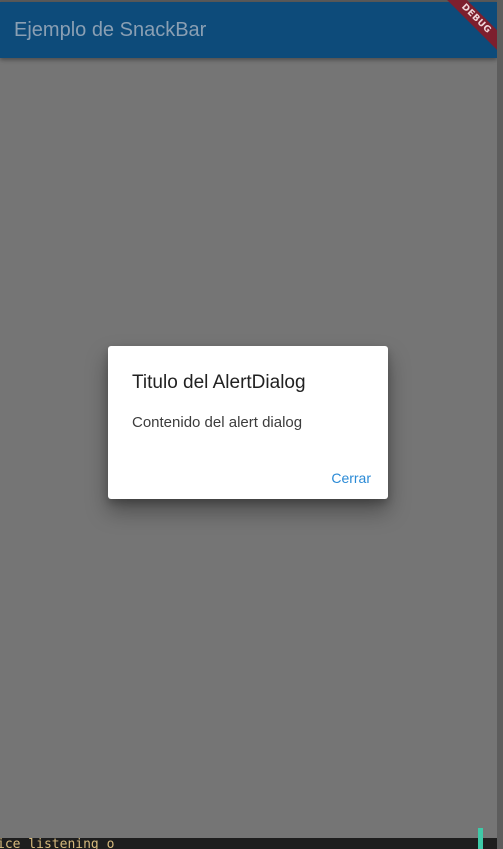 Image resolution: width=503 pixels, height=849 pixels. What do you see at coordinates (480, 838) in the screenshot?
I see `editor-accent-bar` at bounding box center [480, 838].